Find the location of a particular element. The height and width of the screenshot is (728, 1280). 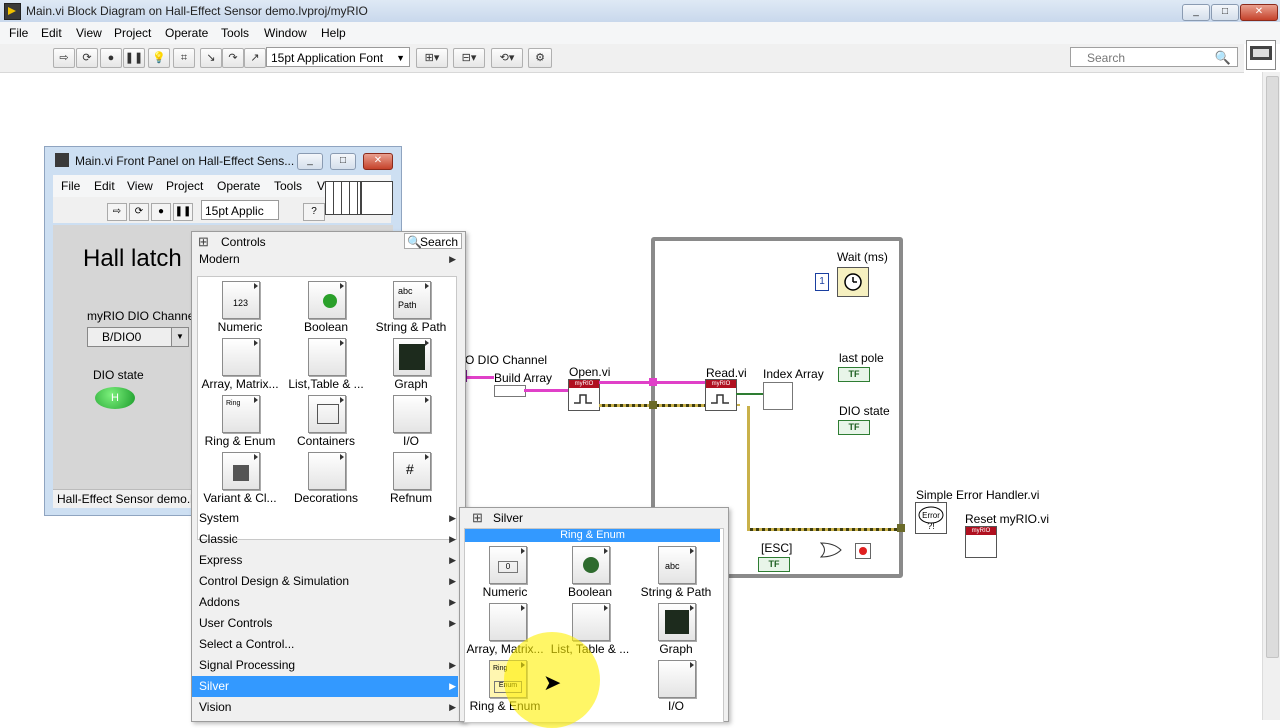

menu-edit: Edit is located at coordinates (51, 33).